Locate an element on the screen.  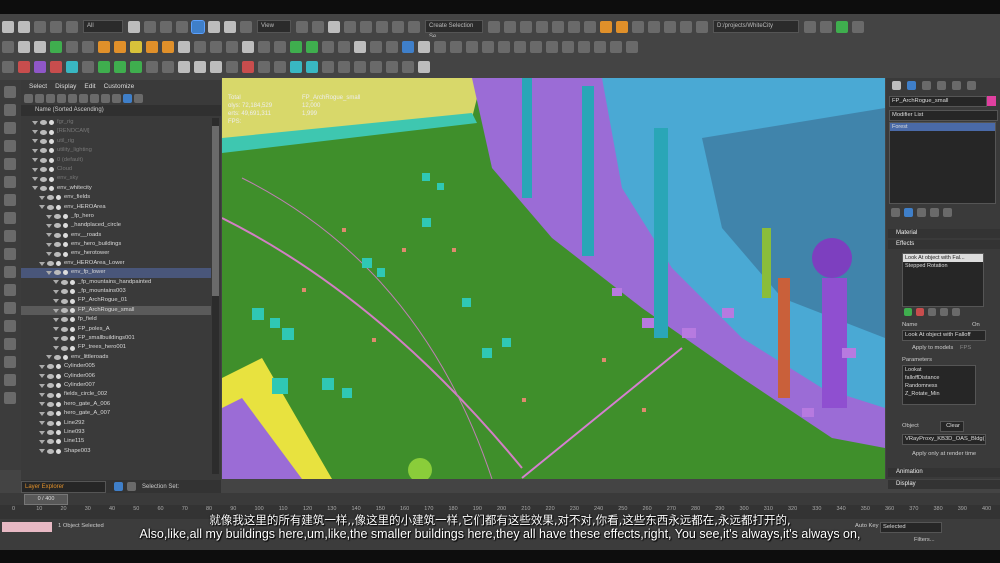
display-tab-icon is located at coordinates (956, 85).